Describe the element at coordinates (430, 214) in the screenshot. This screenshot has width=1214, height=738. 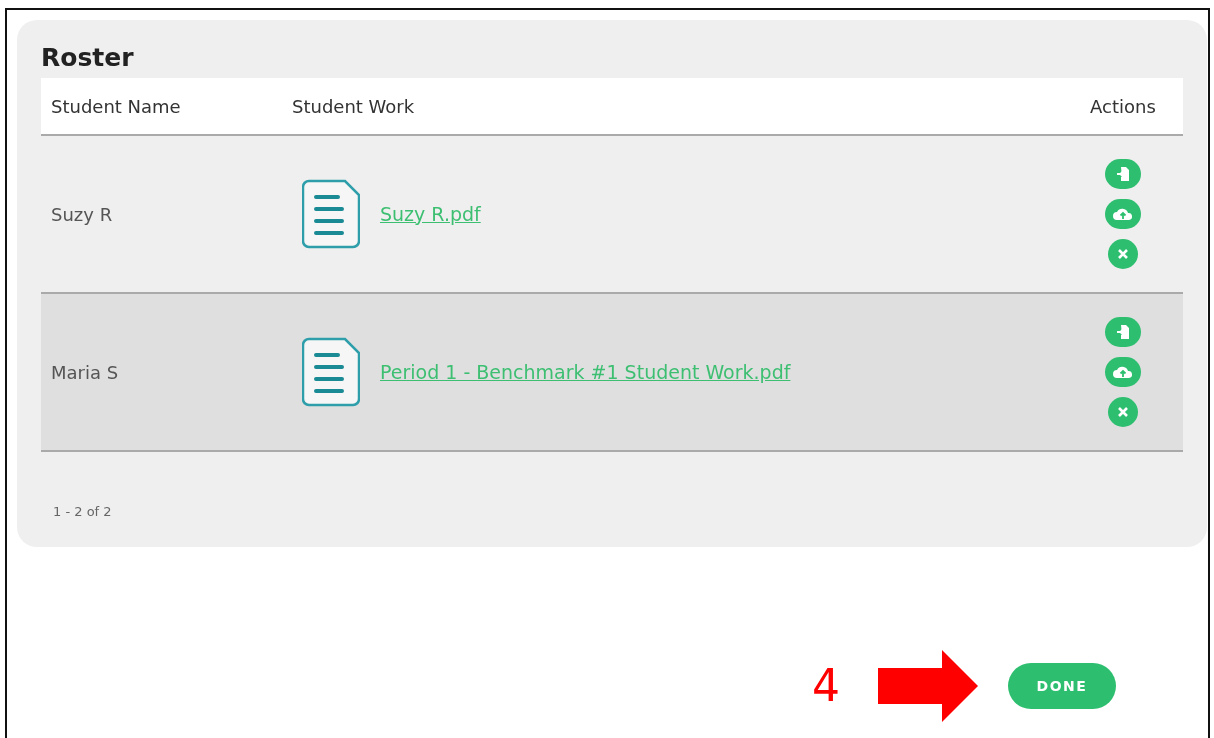
I see `file-link: Suzy R.pdf` at that location.